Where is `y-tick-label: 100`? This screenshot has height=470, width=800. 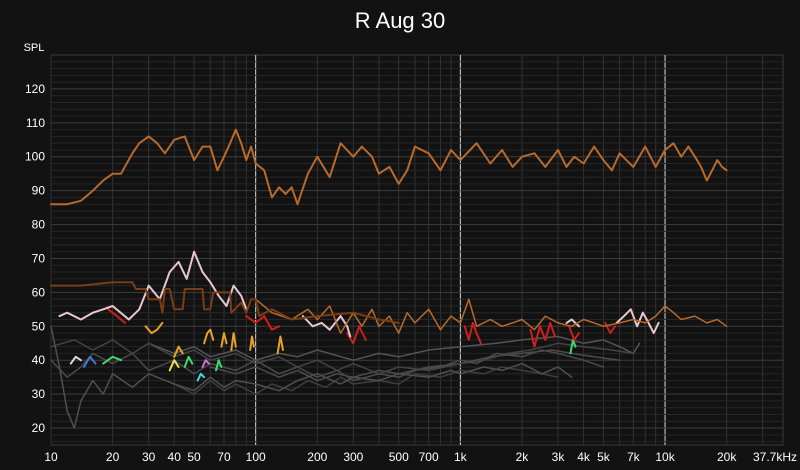 y-tick-label: 100 is located at coordinates (35, 157).